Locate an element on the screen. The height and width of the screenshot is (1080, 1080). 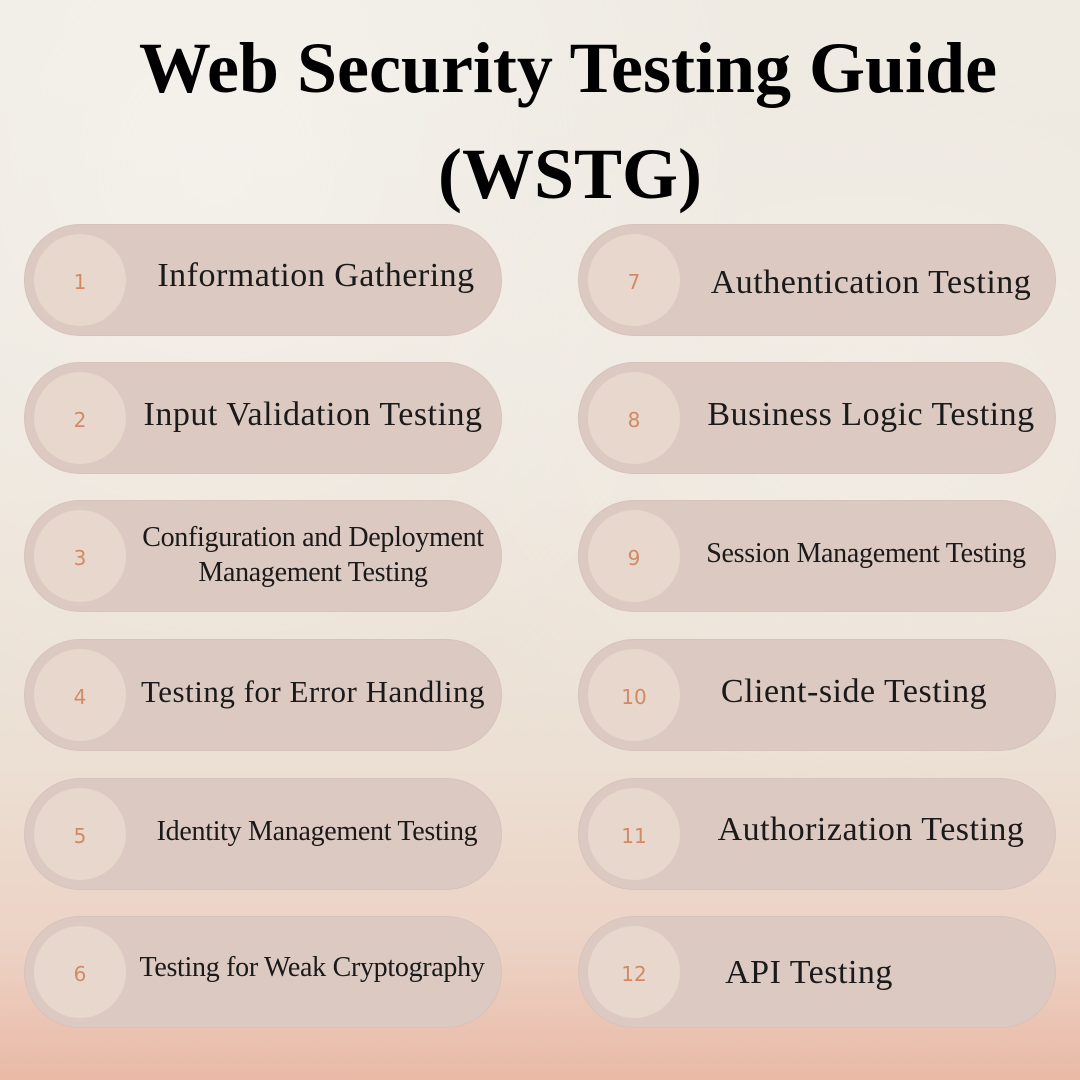
list-item-client-side: 10 Client-side Testing is located at coordinates (817, 695).